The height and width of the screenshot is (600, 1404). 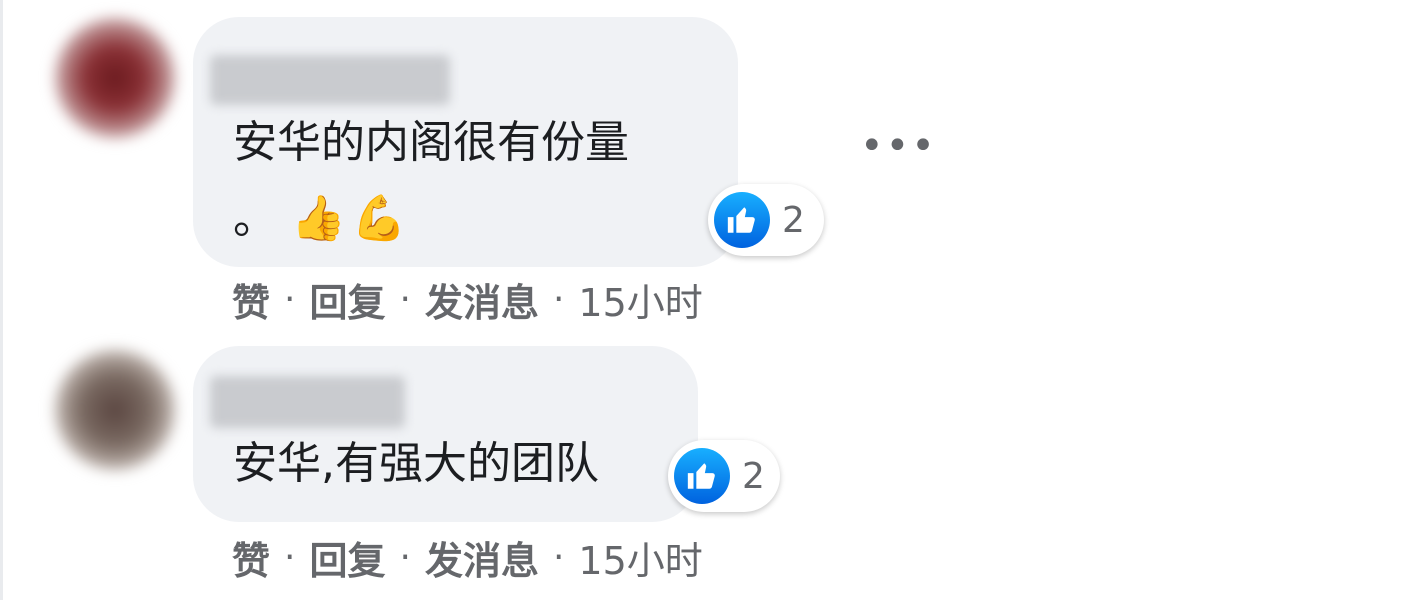 What do you see at coordinates (318, 218) in the screenshot?
I see `thumbs-up-emoji: 👍` at bounding box center [318, 218].